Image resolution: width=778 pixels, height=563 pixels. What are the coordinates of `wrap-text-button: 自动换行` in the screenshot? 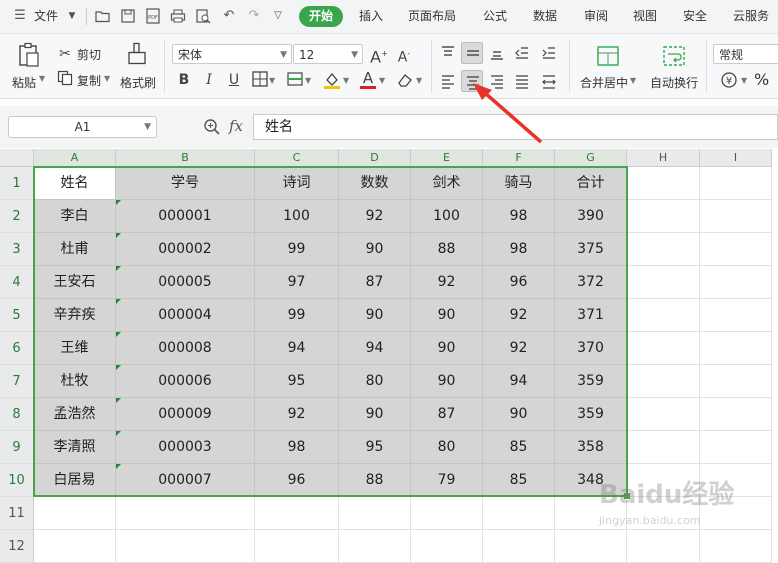 It's located at (674, 82).